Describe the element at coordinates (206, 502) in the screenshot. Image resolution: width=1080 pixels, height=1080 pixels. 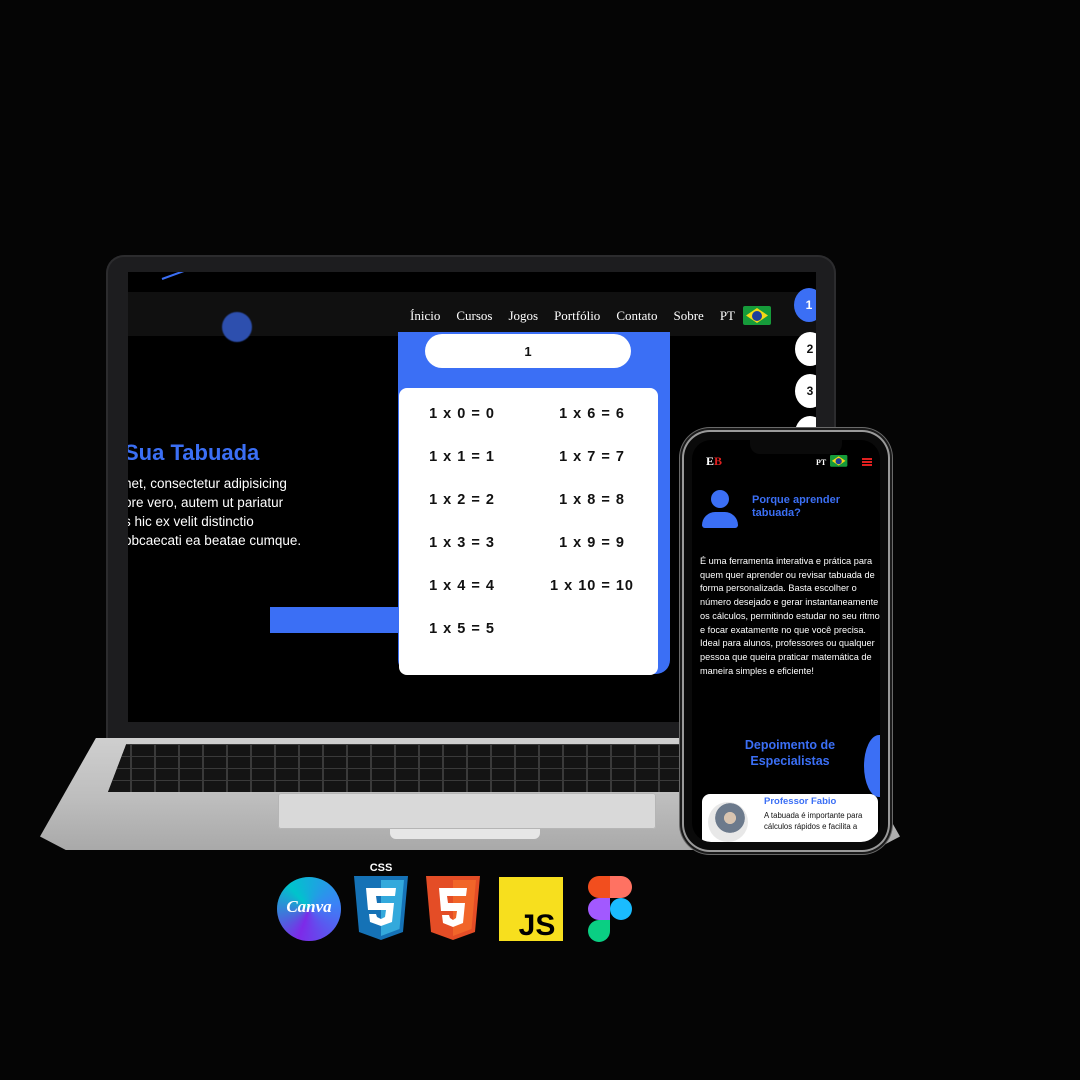
I see `hero-text-line: ore vero, autem ut pariatur` at that location.